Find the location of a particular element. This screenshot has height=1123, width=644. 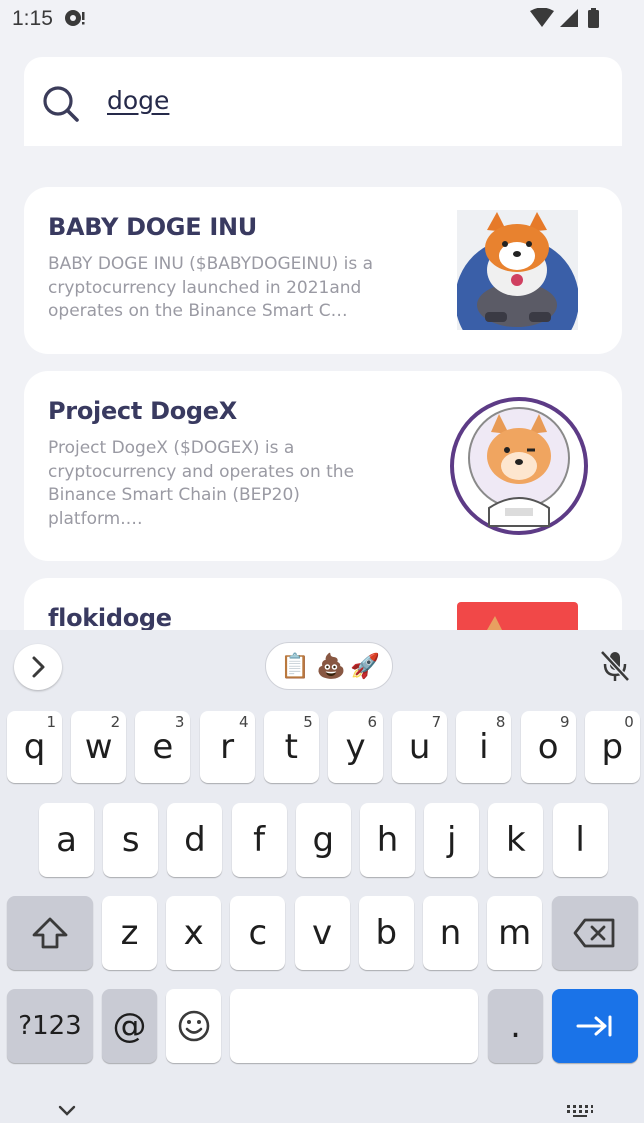

key-p-label: p is located at coordinates (612, 747).